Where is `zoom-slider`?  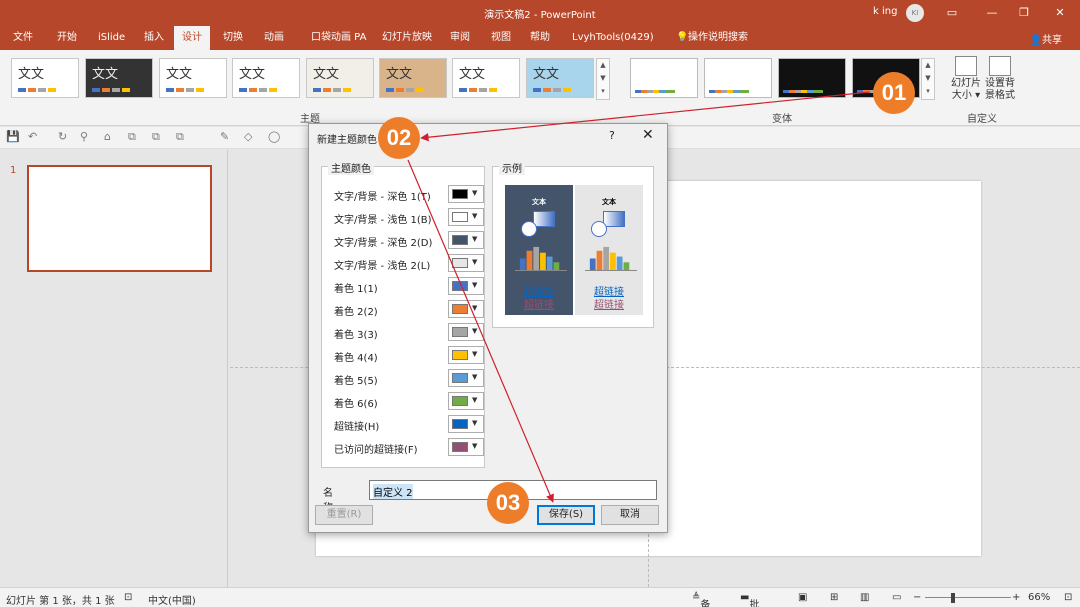
zoom-slider is located at coordinates (968, 597).